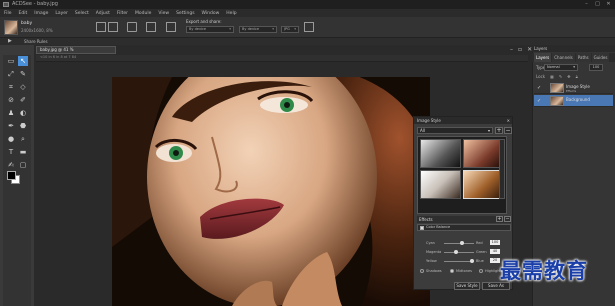 Image resolution: width=615 pixels, height=306 pixels. I want to click on doc-restore-icon: ▫, so click(520, 49).